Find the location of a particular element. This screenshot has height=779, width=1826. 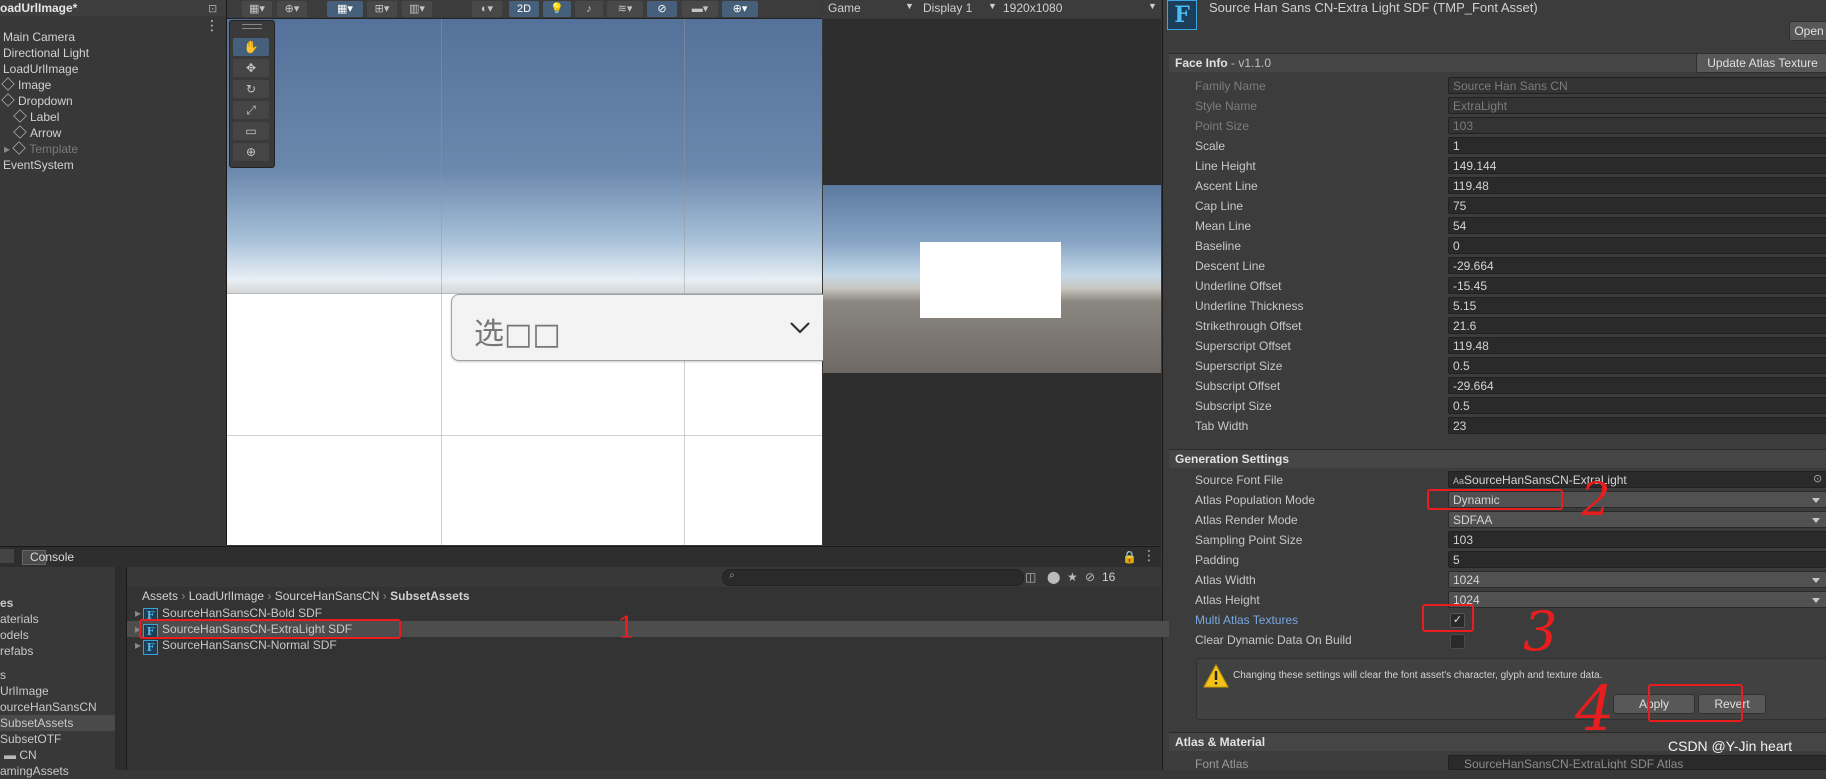

grid-snap-button: ▦▾ is located at coordinates (345, 9).